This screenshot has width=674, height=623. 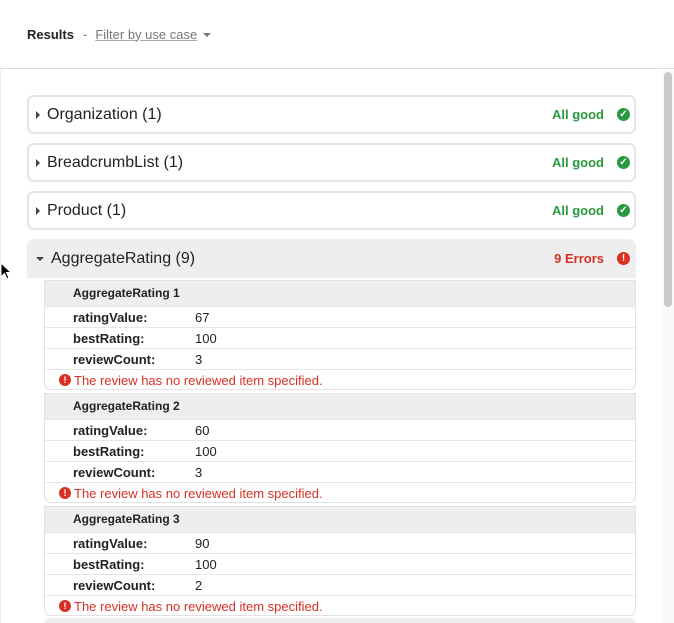 I want to click on status-label: 9 Errors, so click(x=579, y=258).